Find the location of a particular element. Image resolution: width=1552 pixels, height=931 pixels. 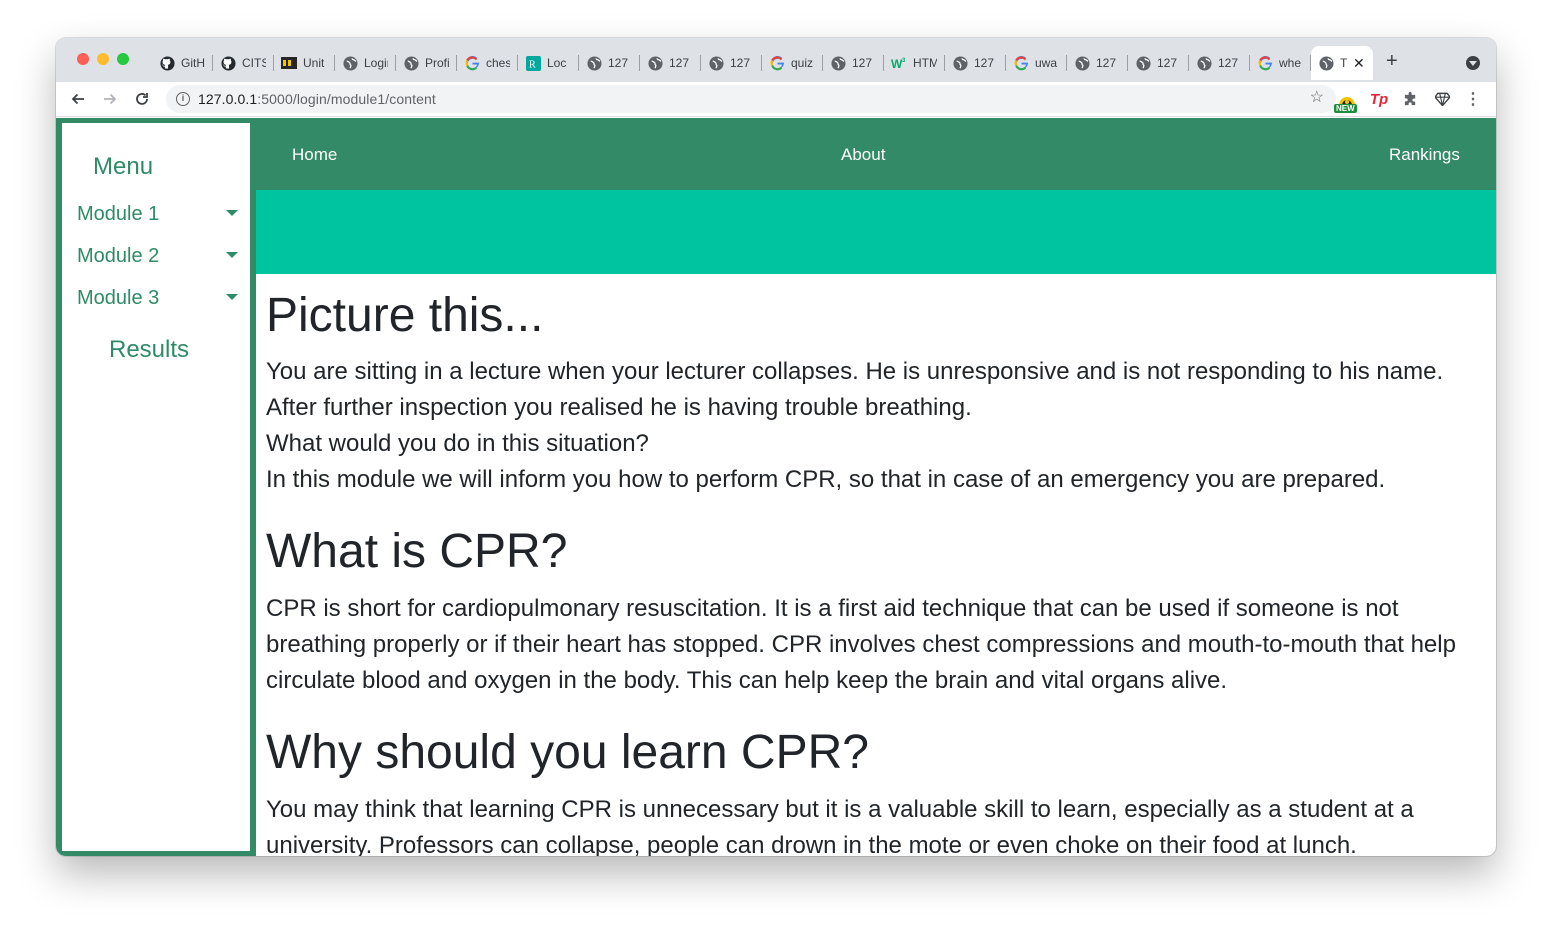

extension-tp-icon: Tp is located at coordinates (1379, 99).